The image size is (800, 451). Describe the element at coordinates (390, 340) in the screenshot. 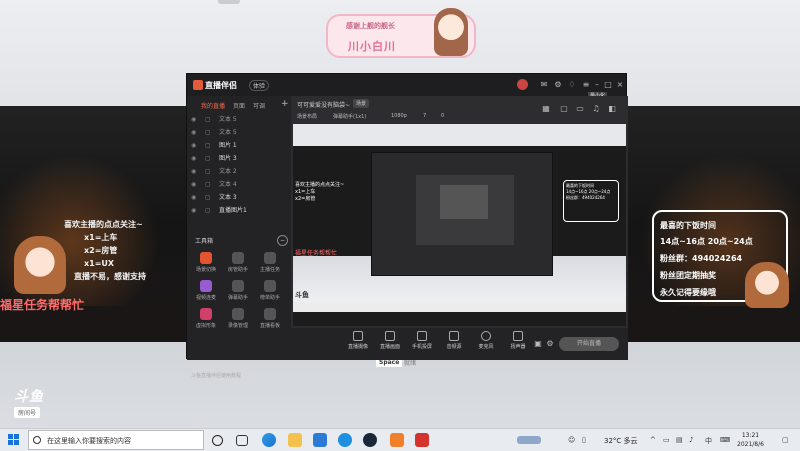

I see `screen-capture-button: 直播画面` at that location.